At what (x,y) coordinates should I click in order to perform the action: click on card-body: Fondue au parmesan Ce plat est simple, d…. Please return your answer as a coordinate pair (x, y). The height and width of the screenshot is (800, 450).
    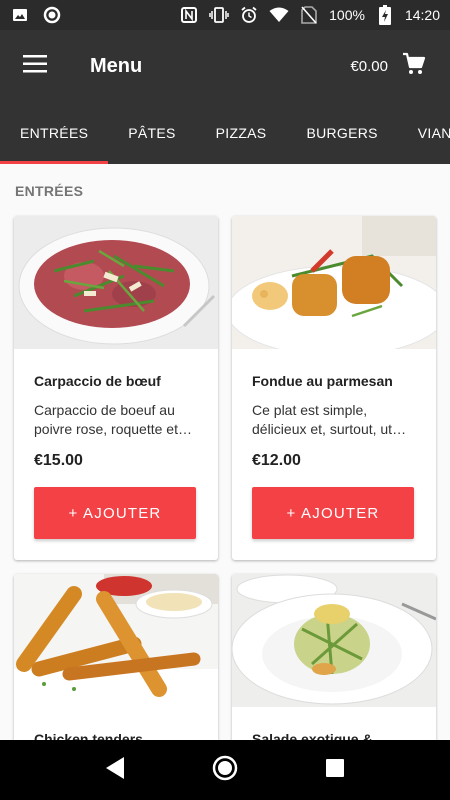
    Looking at the image, I should click on (334, 456).